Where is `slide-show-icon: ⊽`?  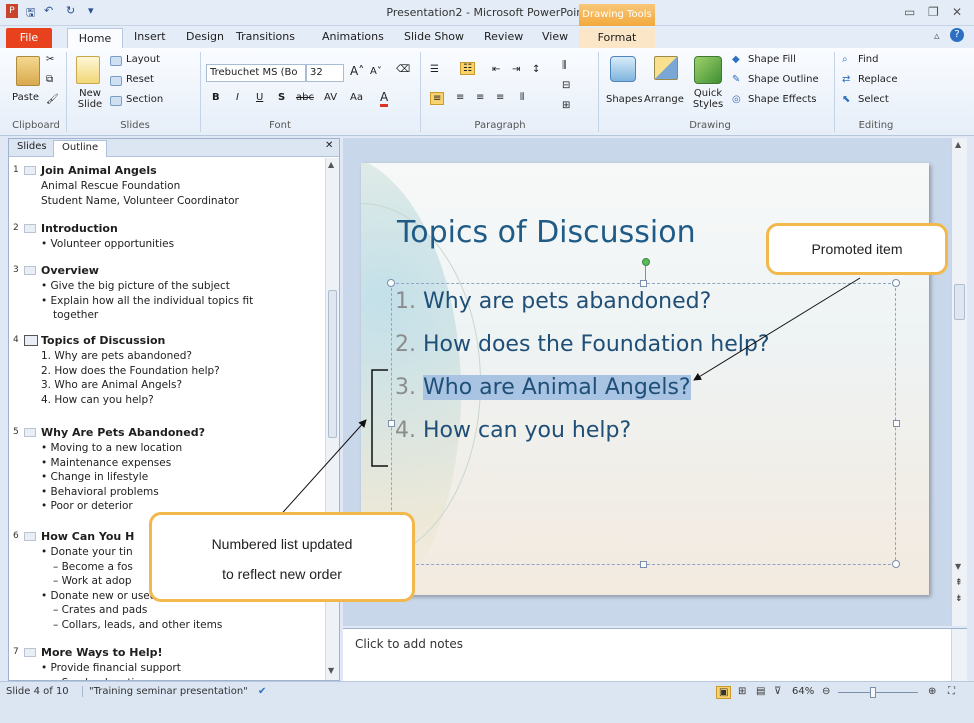
slide-show-icon: ⊽ is located at coordinates (777, 691).